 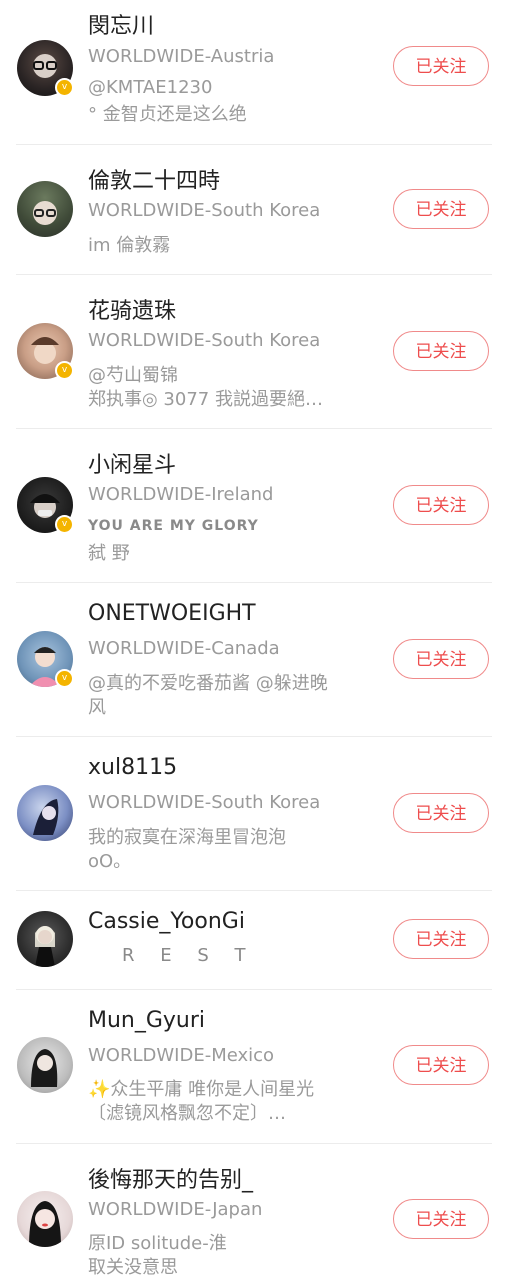 I want to click on user-bio: R E S T, so click(x=189, y=955).